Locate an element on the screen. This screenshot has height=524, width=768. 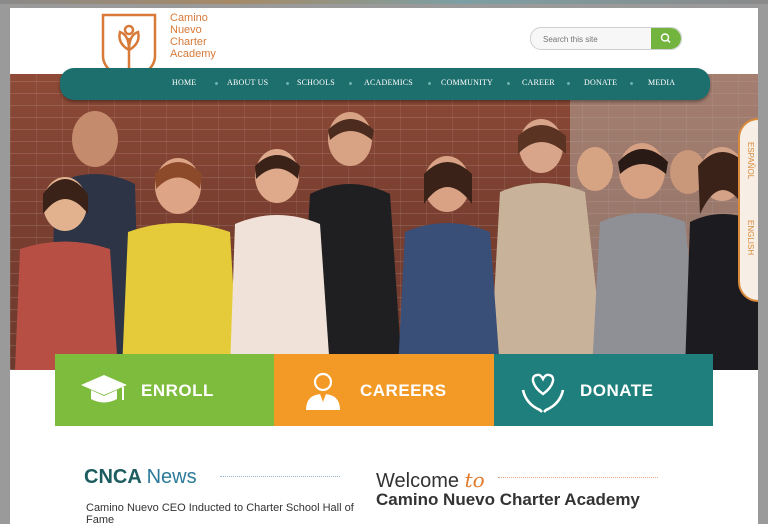
nav-item-community: COMMUNITY is located at coordinates (467, 82).